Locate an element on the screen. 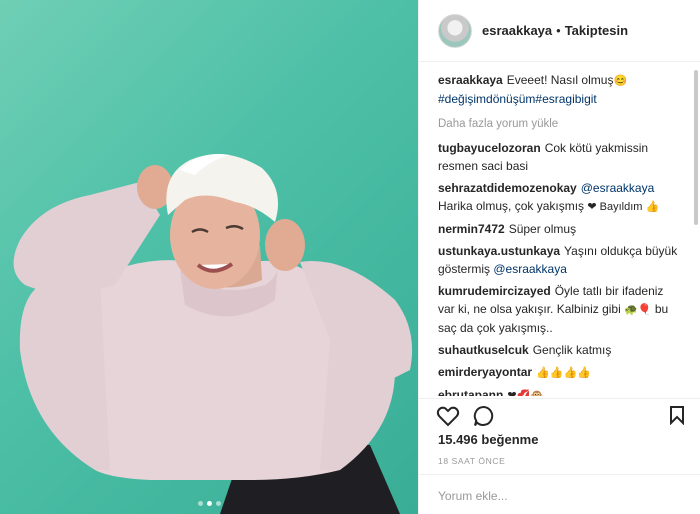  caption-text: Eveeet! Nasıl olmuş is located at coordinates (560, 80).